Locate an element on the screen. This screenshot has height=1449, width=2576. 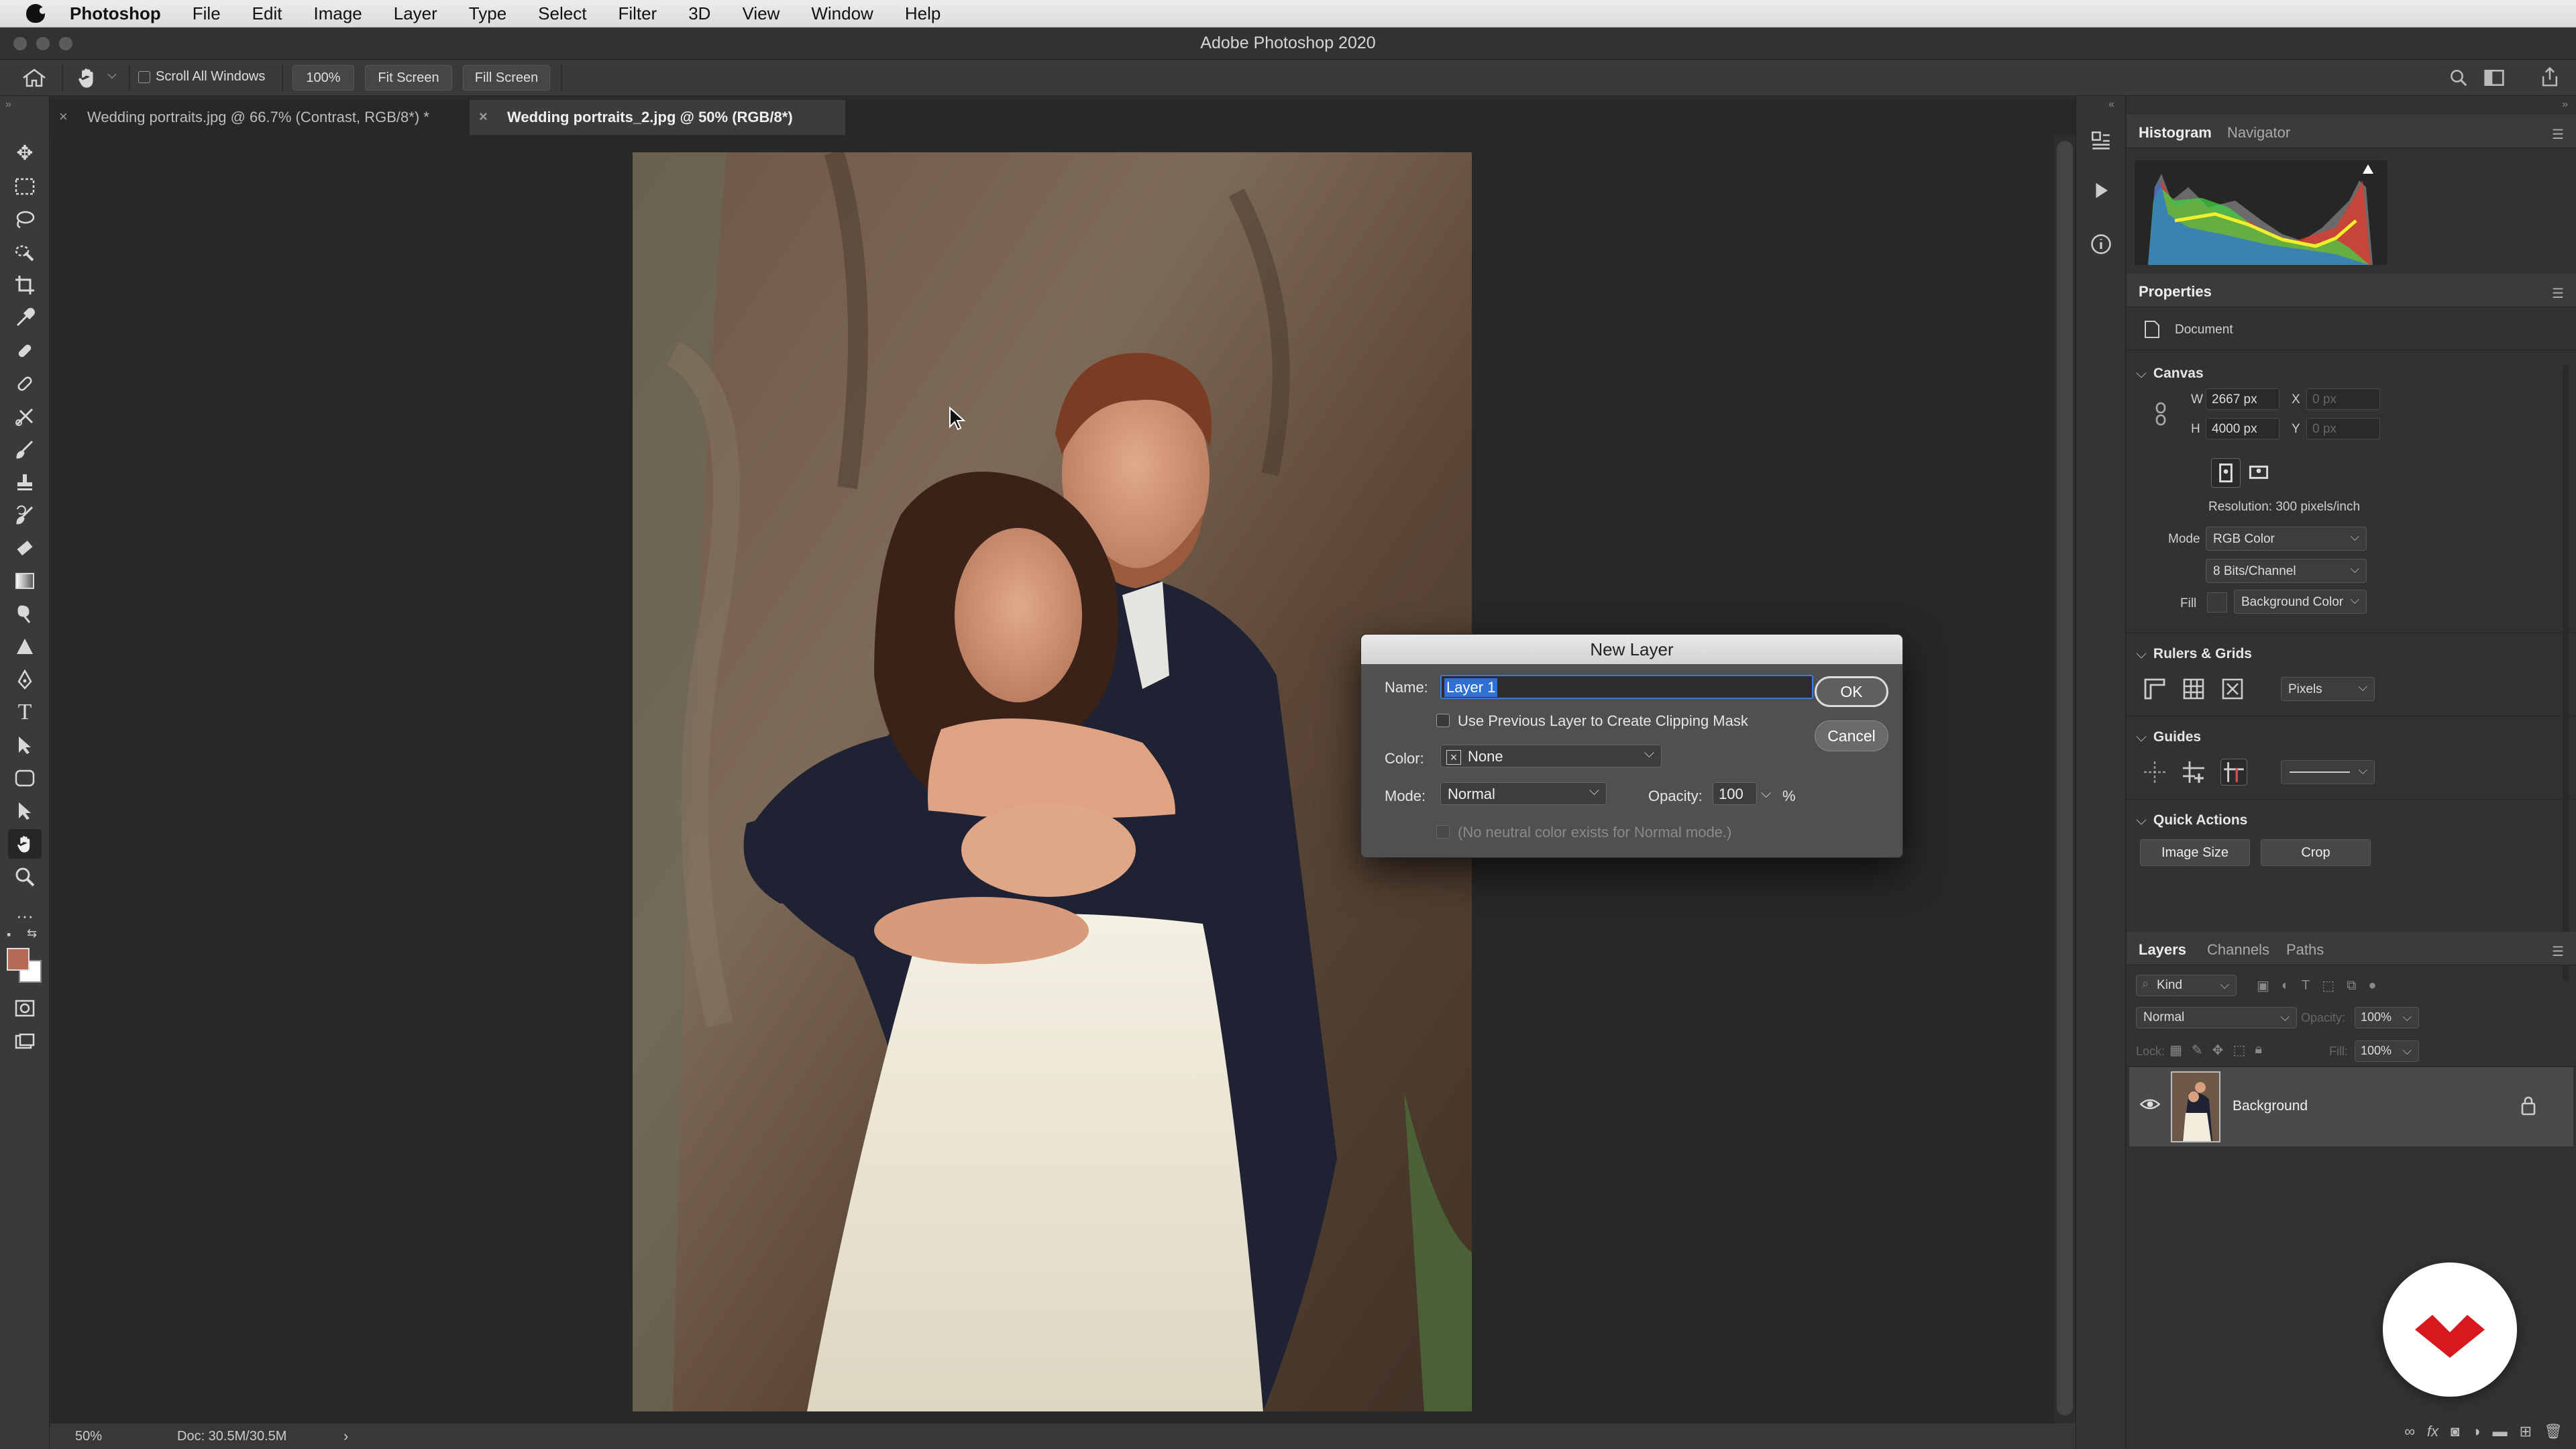
lock-all-icon: 🔒︎ is located at coordinates (2258, 1051).